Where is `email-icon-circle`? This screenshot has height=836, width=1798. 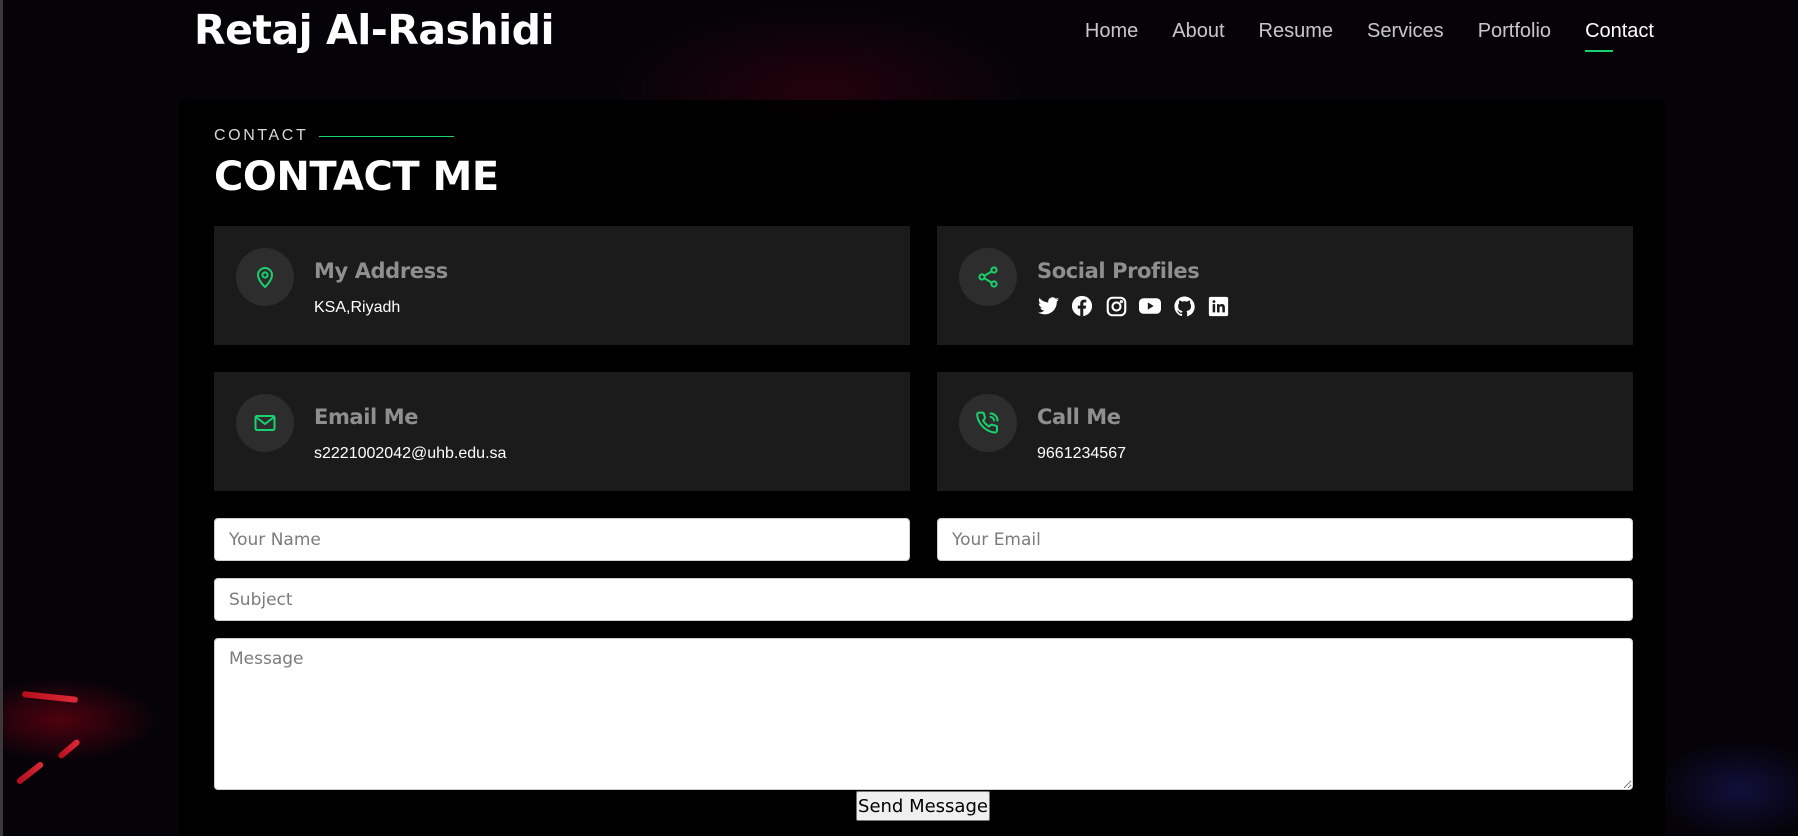
email-icon-circle is located at coordinates (265, 423).